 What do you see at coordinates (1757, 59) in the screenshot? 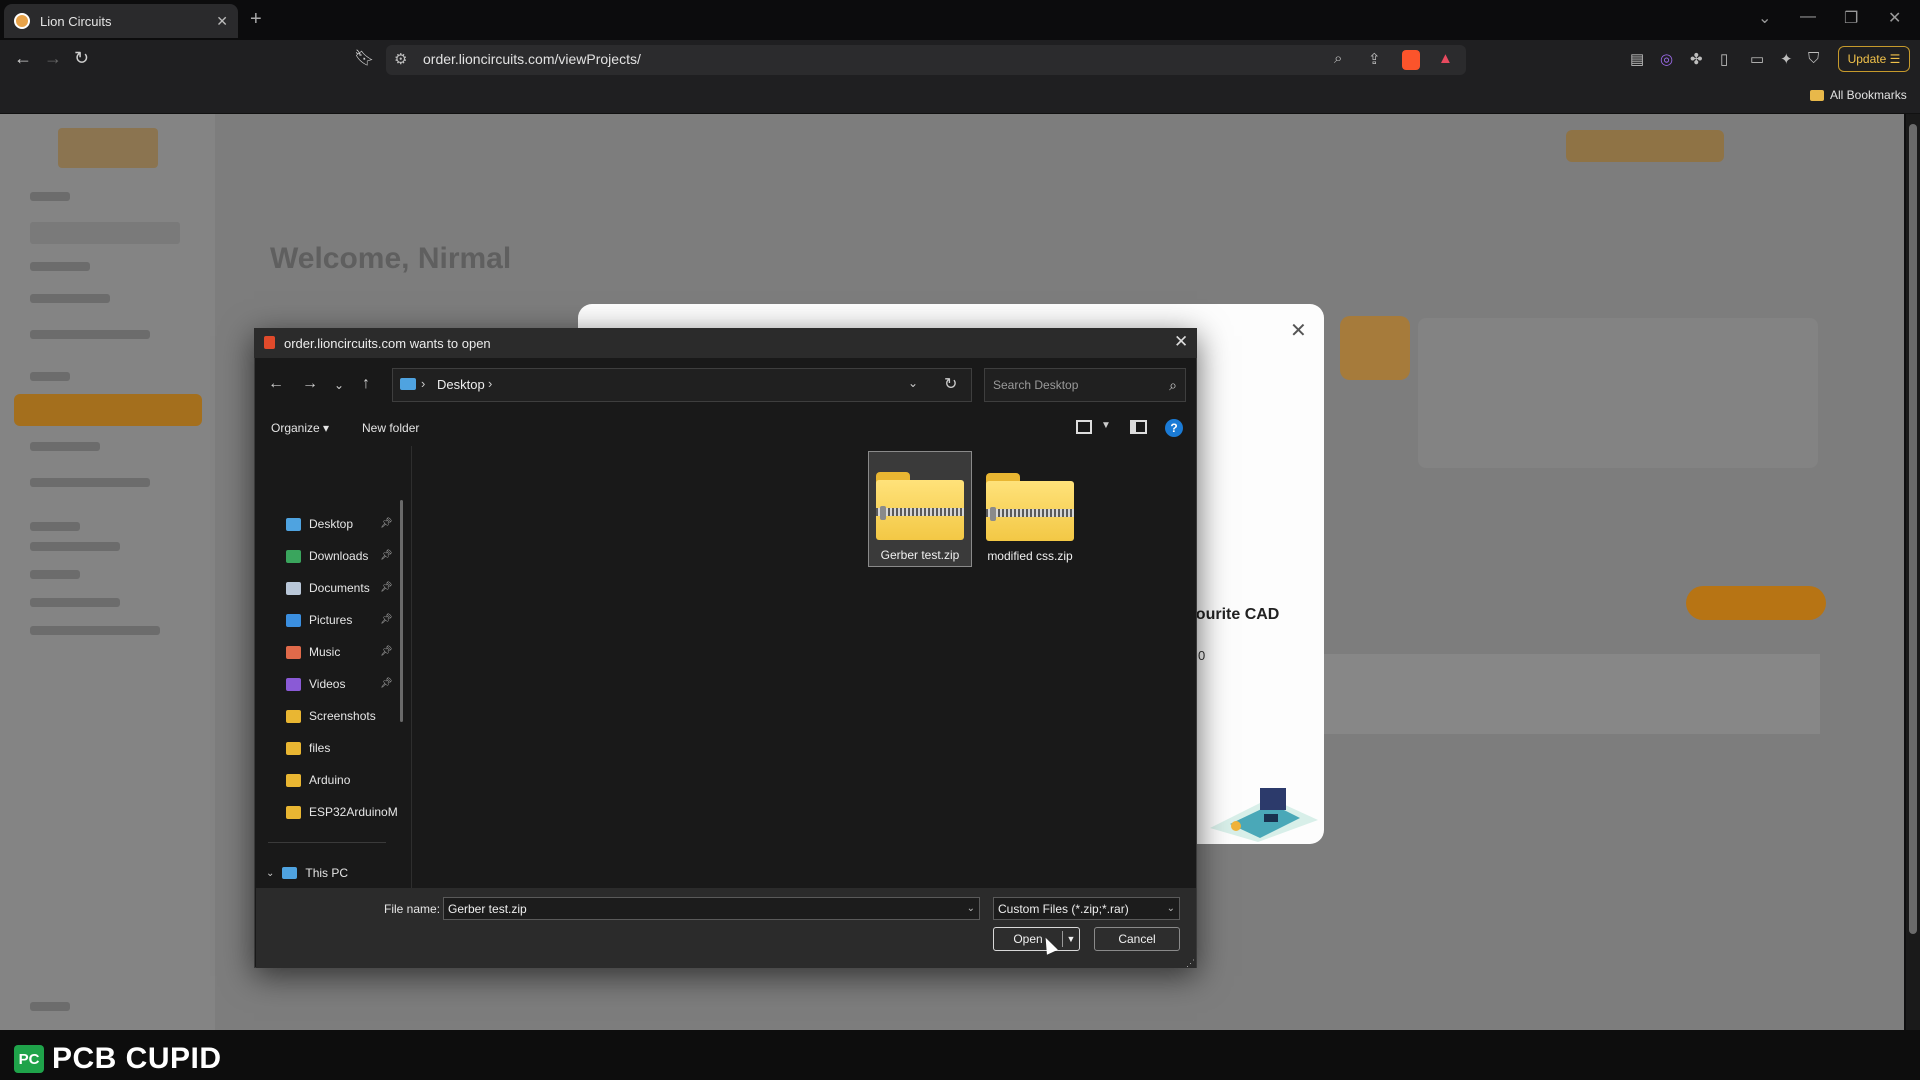
I see `wallet-icon: ▭` at bounding box center [1757, 59].